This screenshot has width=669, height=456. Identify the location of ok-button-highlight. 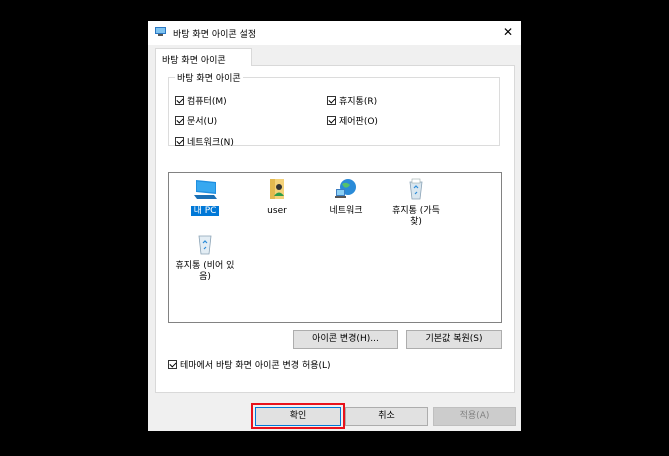
(298, 416).